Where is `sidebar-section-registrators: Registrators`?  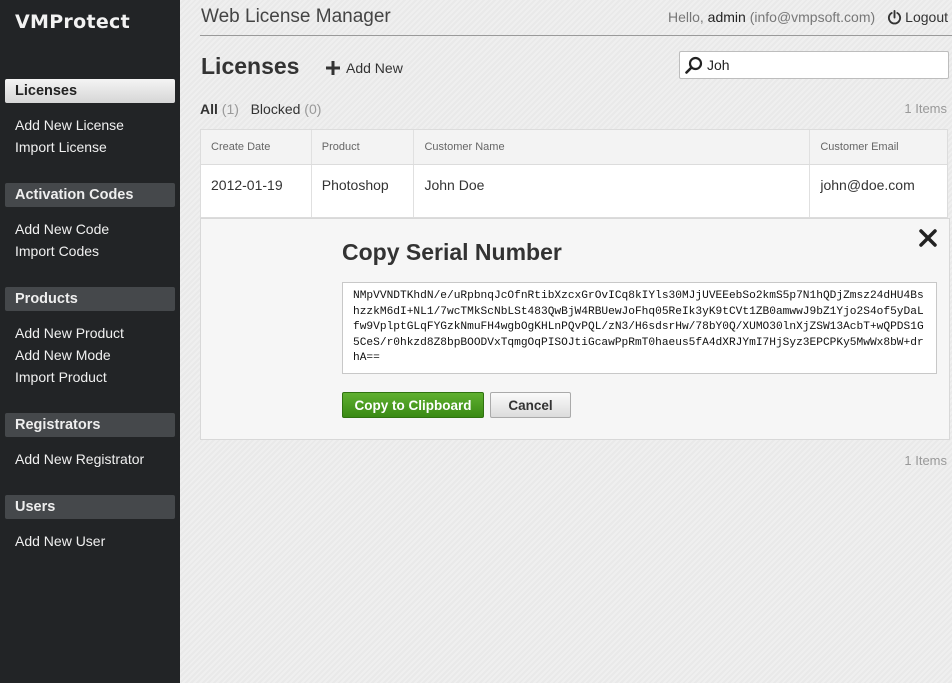 sidebar-section-registrators: Registrators is located at coordinates (90, 425).